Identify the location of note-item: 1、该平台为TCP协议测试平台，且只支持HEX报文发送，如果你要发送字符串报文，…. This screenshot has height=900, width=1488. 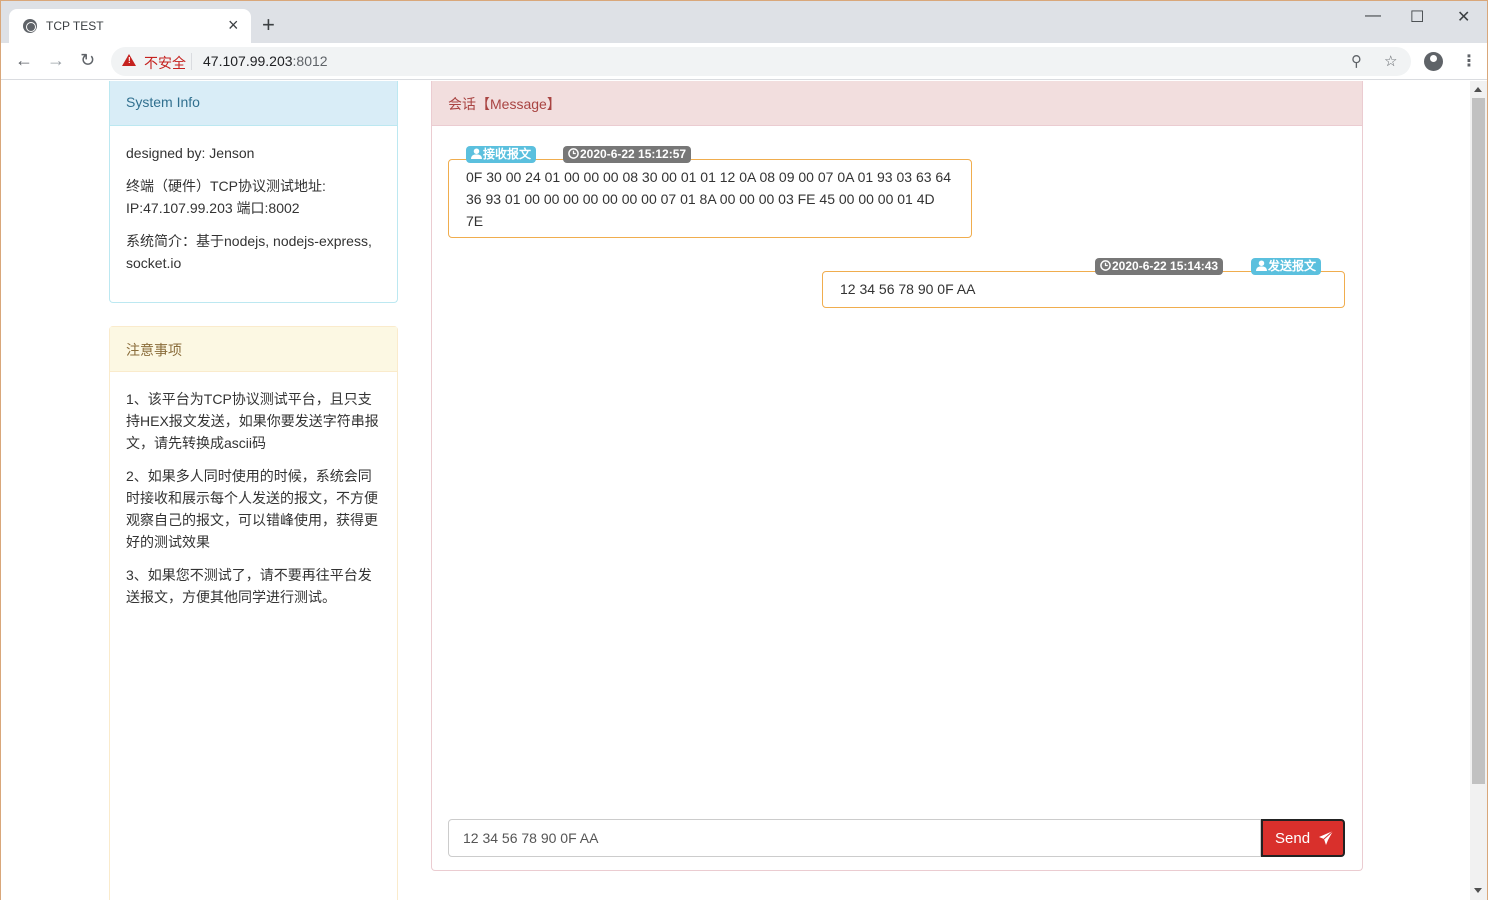
(252, 421).